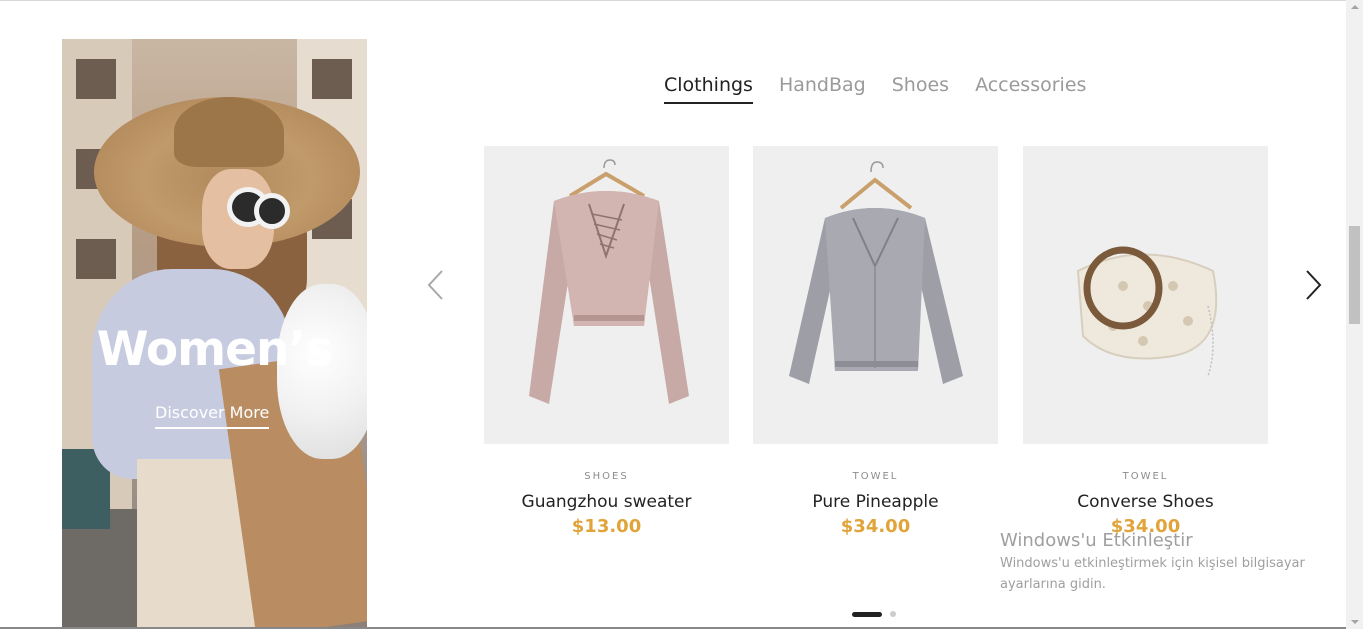  I want to click on product-name: Pure Pineapple, so click(875, 502).